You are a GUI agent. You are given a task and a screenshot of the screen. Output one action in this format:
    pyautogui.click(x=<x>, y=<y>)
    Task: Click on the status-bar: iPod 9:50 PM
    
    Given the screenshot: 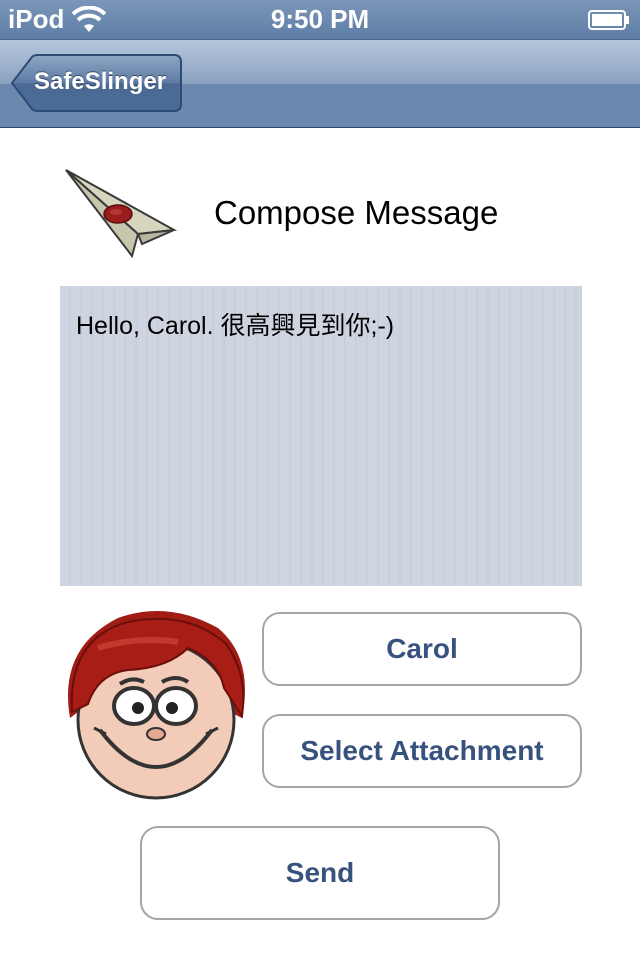 What is the action you would take?
    pyautogui.click(x=320, y=20)
    